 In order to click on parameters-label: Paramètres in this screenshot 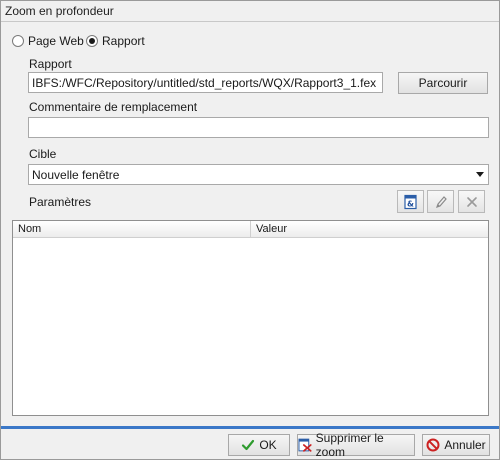, I will do `click(60, 202)`.